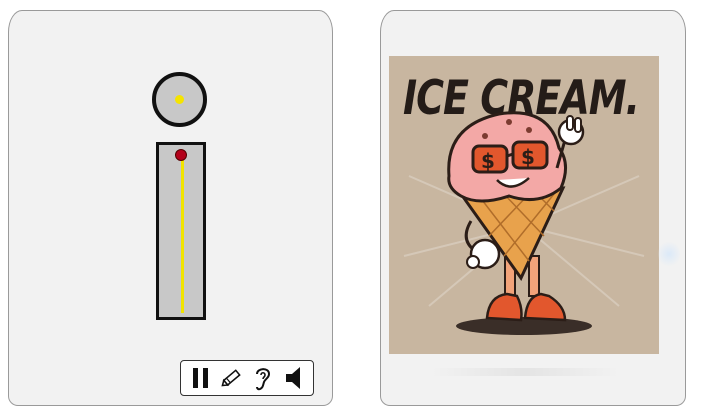 Image resolution: width=702 pixels, height=420 pixels. What do you see at coordinates (669, 254) in the screenshot?
I see `edge-highlight` at bounding box center [669, 254].